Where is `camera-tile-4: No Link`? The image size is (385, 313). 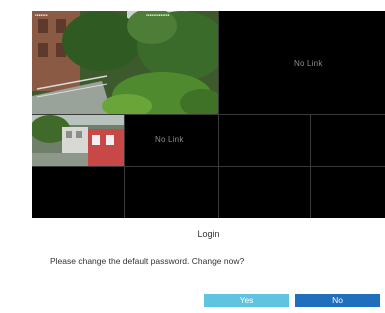 camera-tile-4: No Link is located at coordinates (171, 140).